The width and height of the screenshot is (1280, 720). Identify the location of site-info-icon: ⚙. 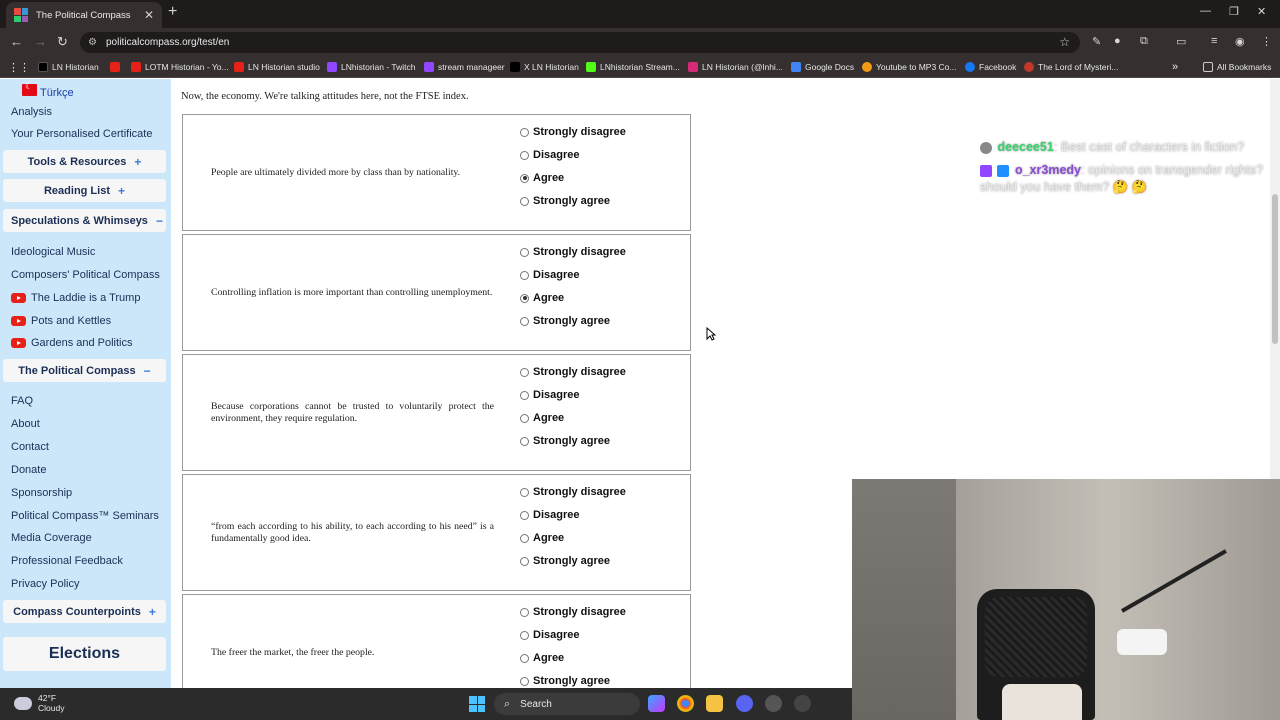
(92, 42).